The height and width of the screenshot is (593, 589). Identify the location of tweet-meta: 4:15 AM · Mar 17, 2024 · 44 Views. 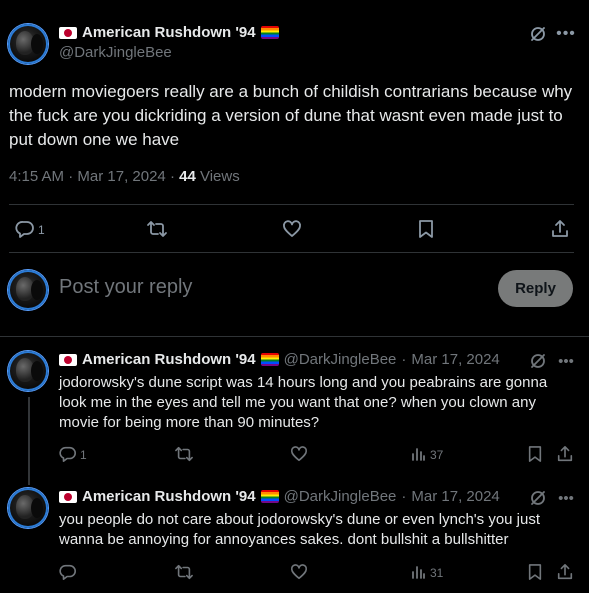
(124, 176).